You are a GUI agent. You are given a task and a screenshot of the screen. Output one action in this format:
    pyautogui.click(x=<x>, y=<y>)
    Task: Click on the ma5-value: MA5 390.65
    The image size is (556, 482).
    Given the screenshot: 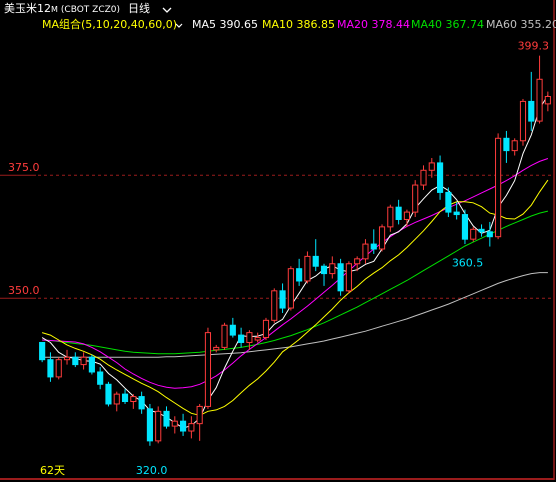 What is the action you would take?
    pyautogui.click(x=225, y=24)
    